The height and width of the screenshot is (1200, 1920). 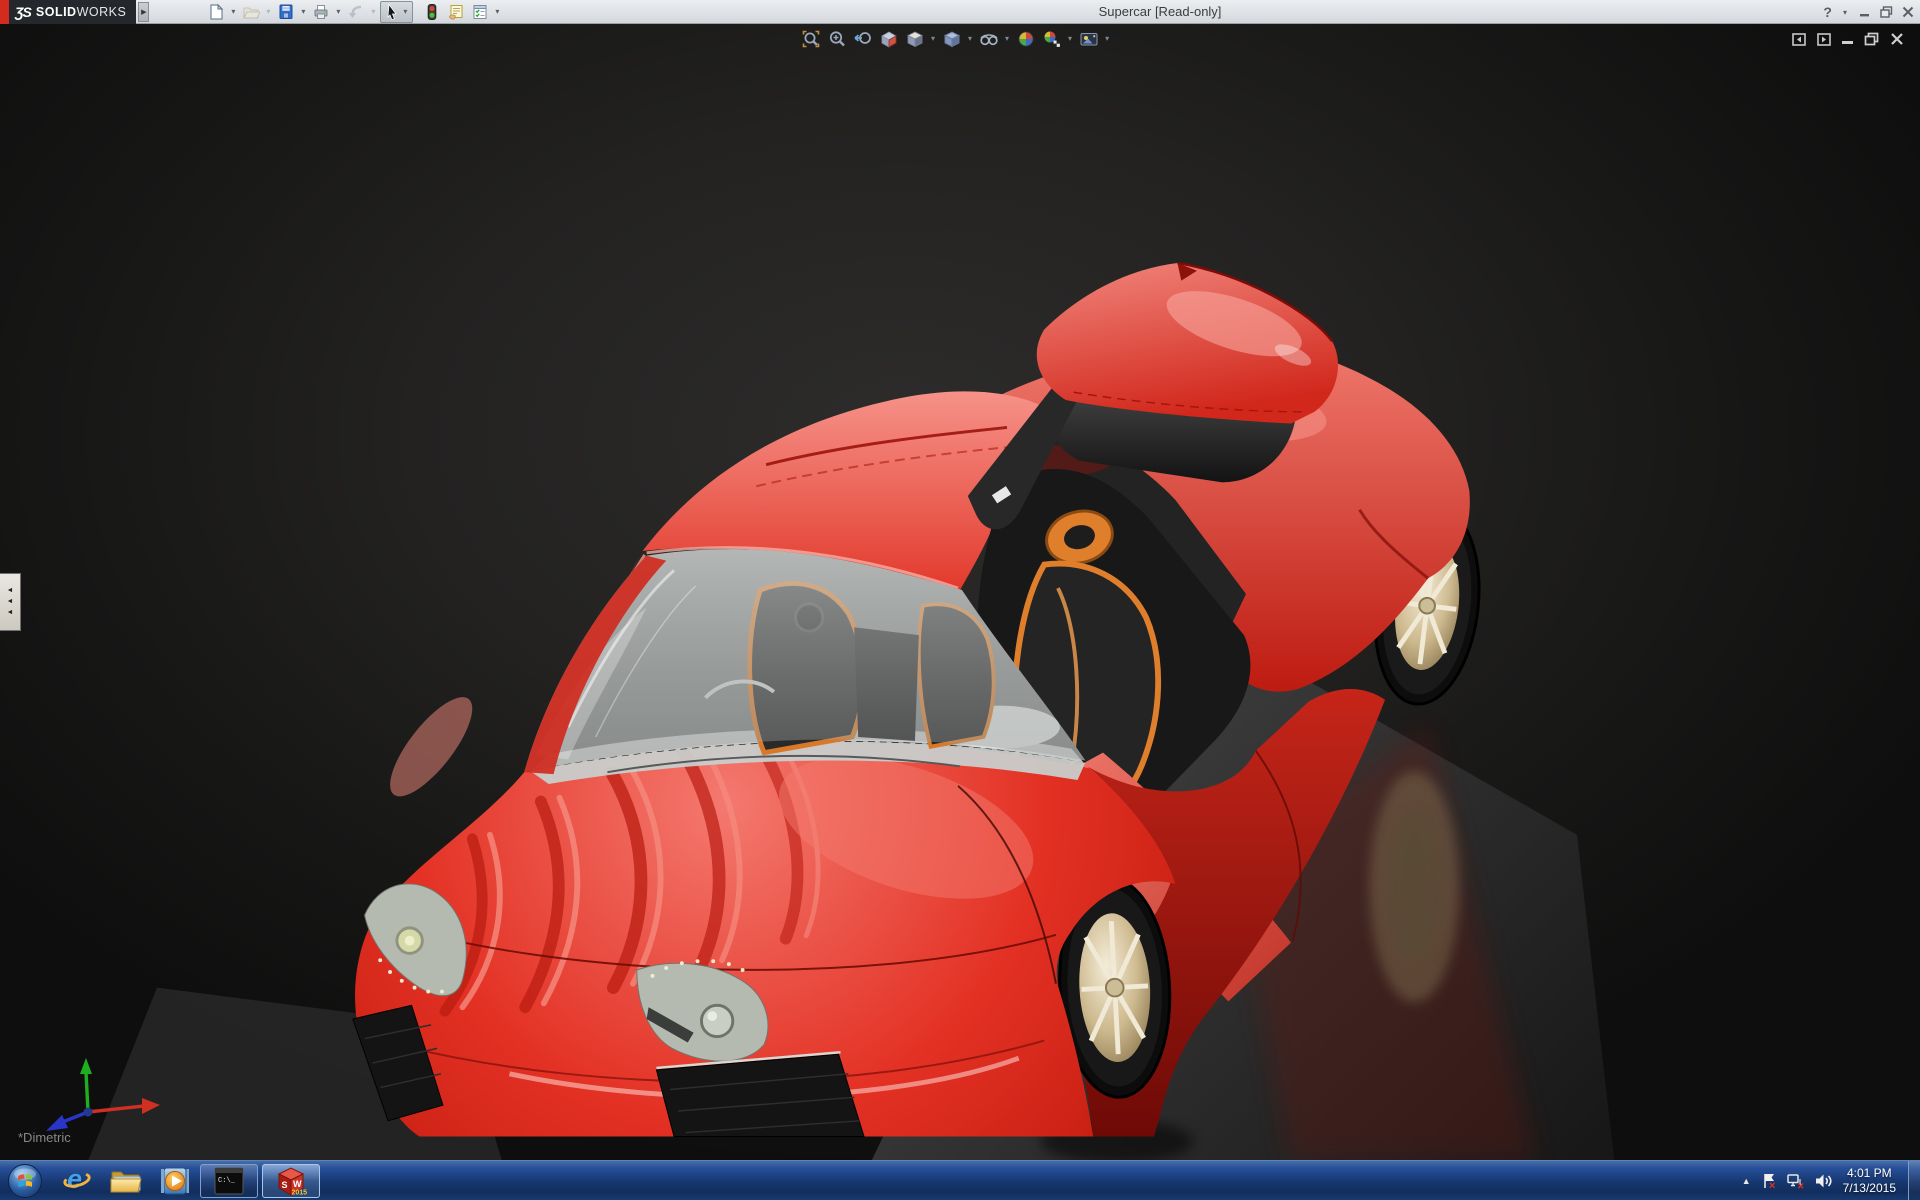 I want to click on close-button, so click(x=1908, y=12).